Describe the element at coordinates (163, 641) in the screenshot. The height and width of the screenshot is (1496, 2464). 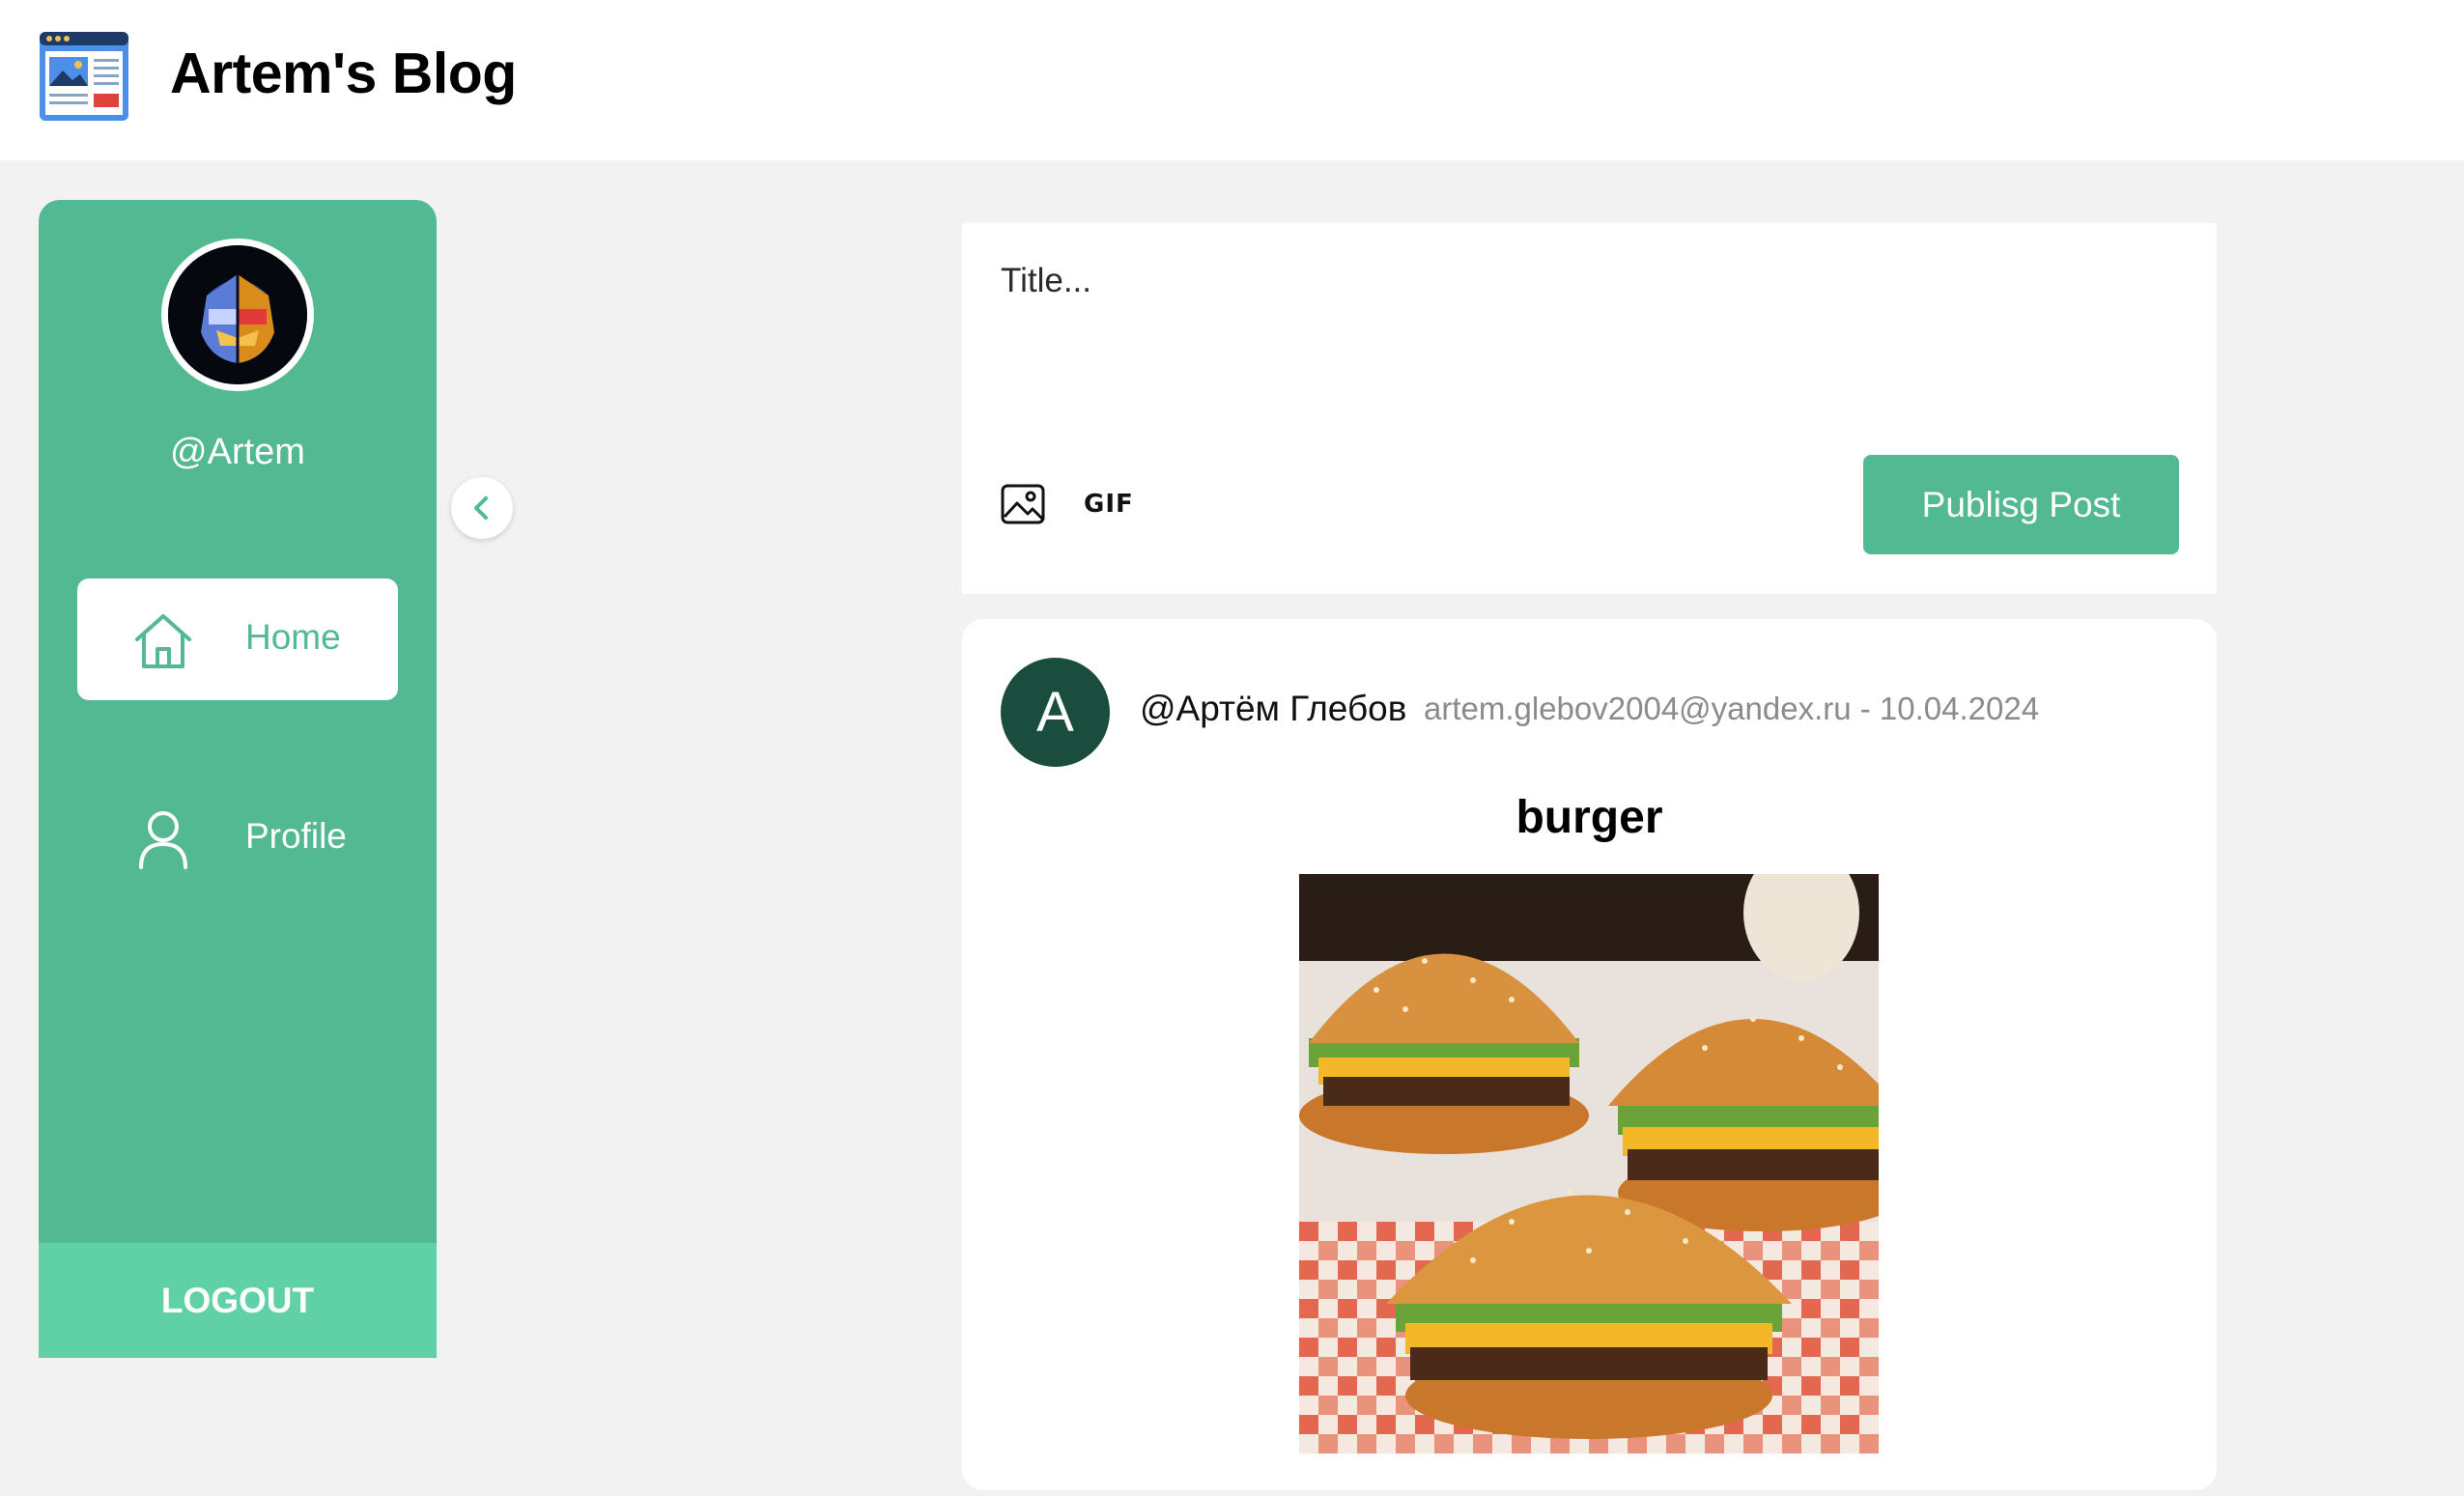
I see `home-icon` at that location.